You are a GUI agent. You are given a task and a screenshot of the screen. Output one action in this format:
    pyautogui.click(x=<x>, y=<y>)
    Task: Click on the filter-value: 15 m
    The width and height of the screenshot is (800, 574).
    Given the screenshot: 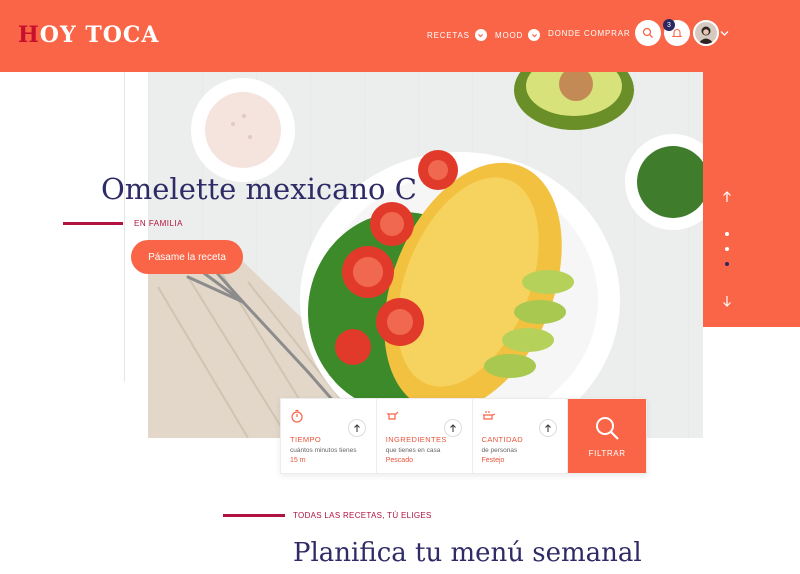 What is the action you would take?
    pyautogui.click(x=298, y=460)
    